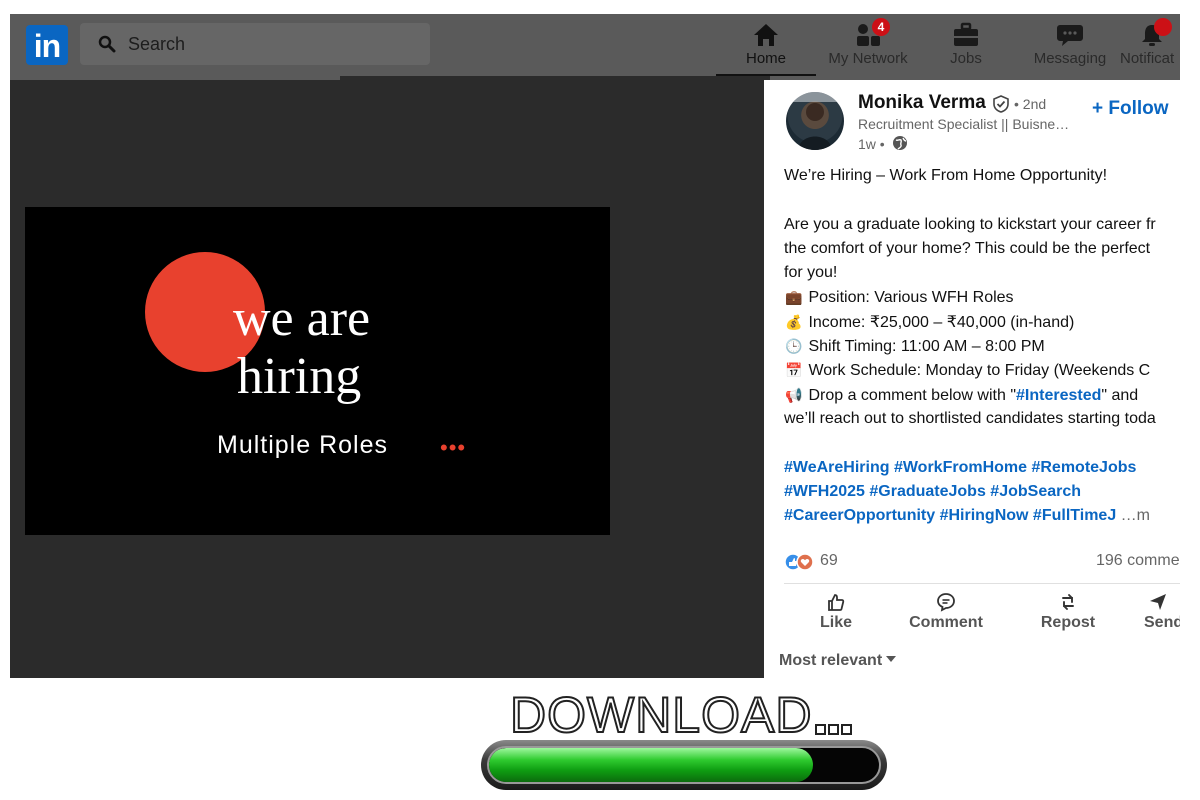 This screenshot has width=1200, height=800. I want to click on bell-icon, so click(1155, 33).